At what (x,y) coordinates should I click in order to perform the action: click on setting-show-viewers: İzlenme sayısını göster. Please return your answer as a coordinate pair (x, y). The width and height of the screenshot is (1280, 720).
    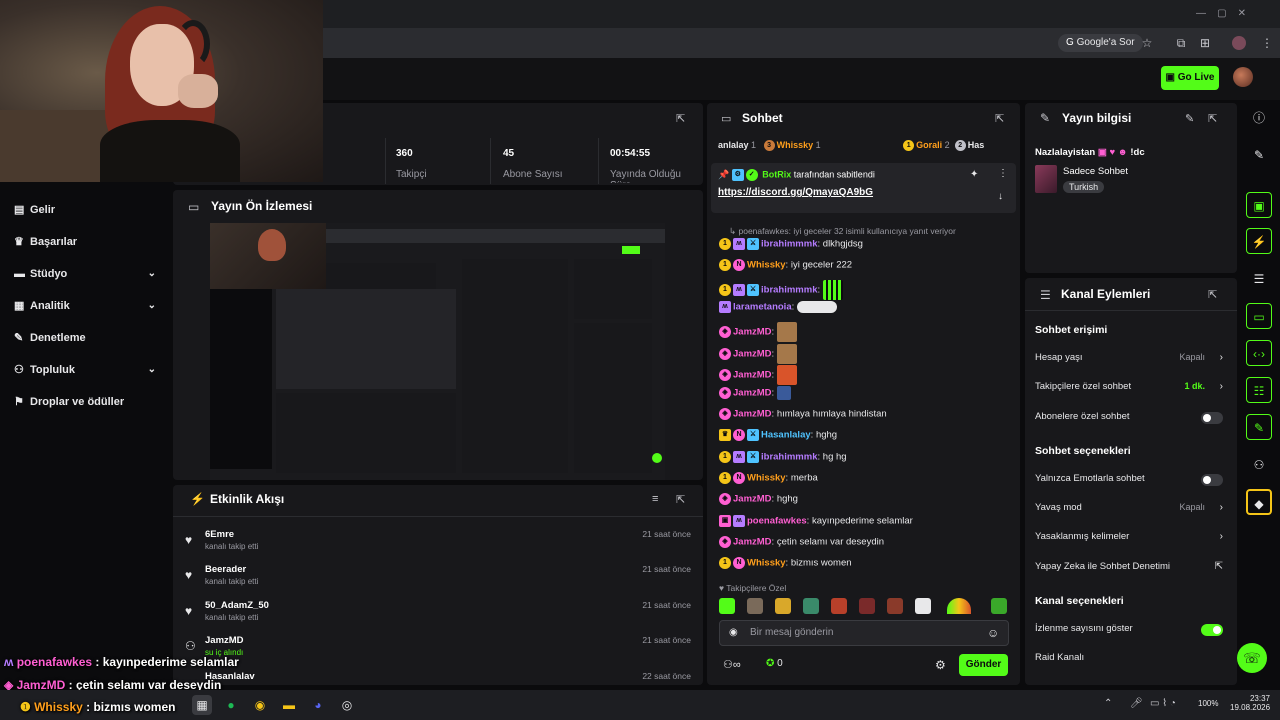
    Looking at the image, I should click on (1130, 631).